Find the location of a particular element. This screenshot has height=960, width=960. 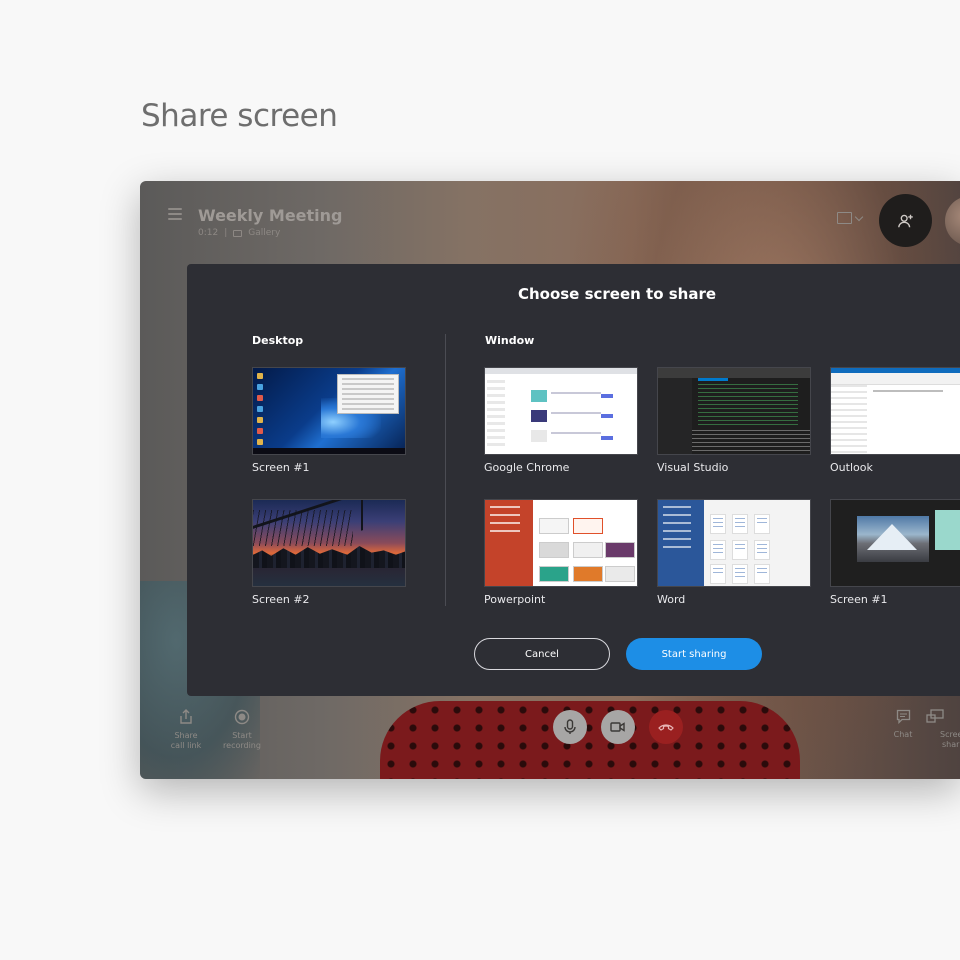

desktop-section-label: Desktop is located at coordinates (278, 340).